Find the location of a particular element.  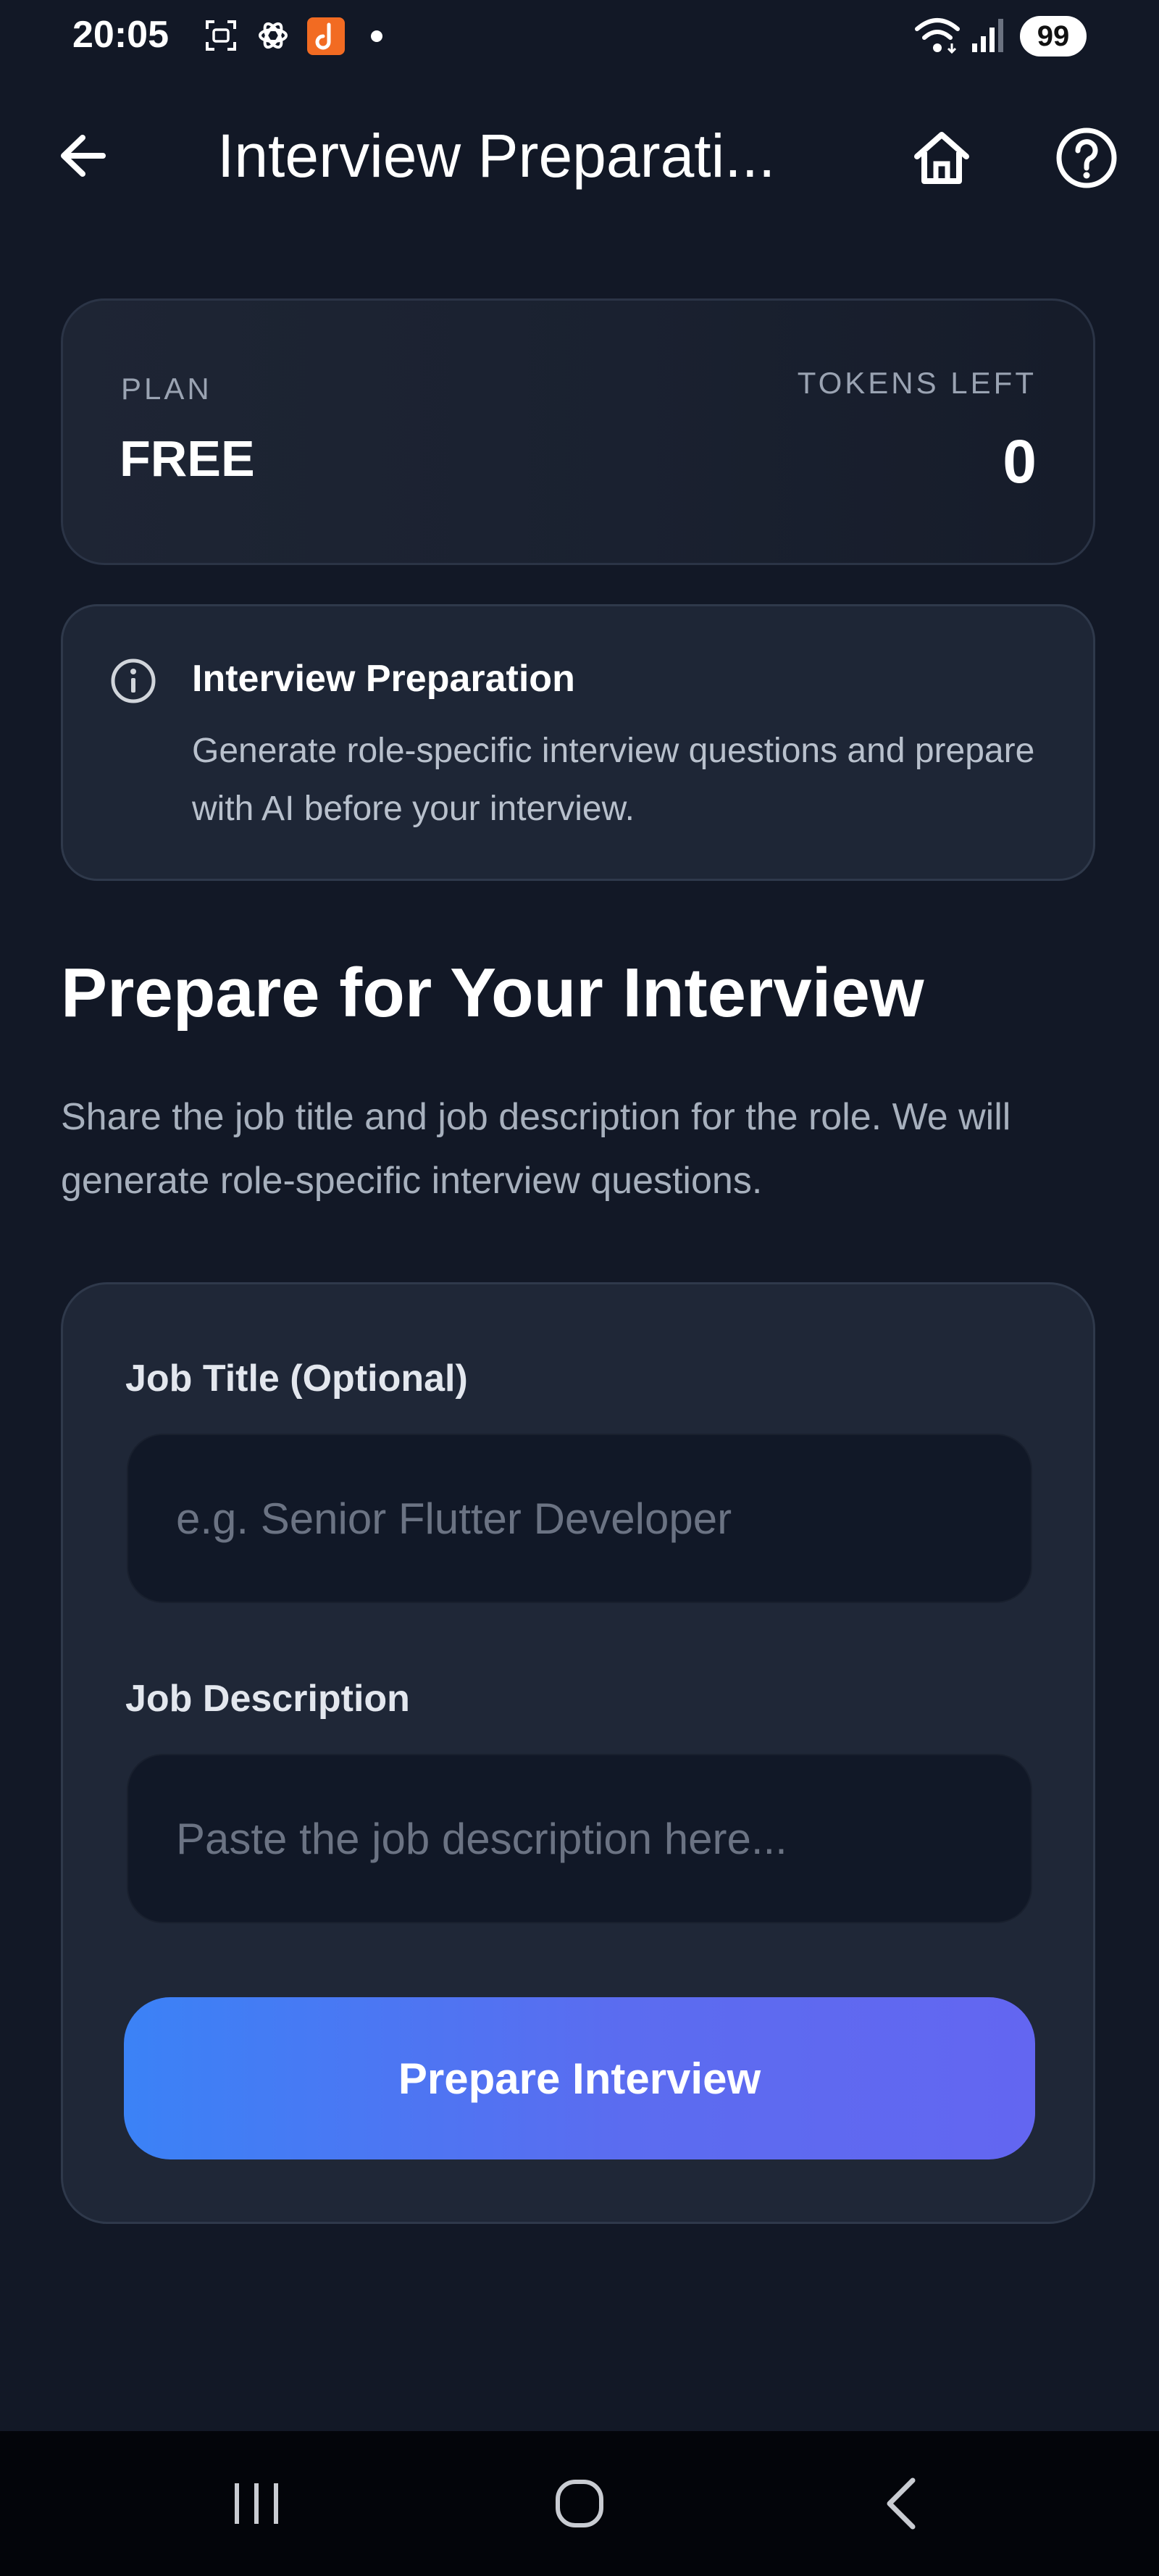

job-title-label: Job Title (Optional) is located at coordinates (296, 1379).